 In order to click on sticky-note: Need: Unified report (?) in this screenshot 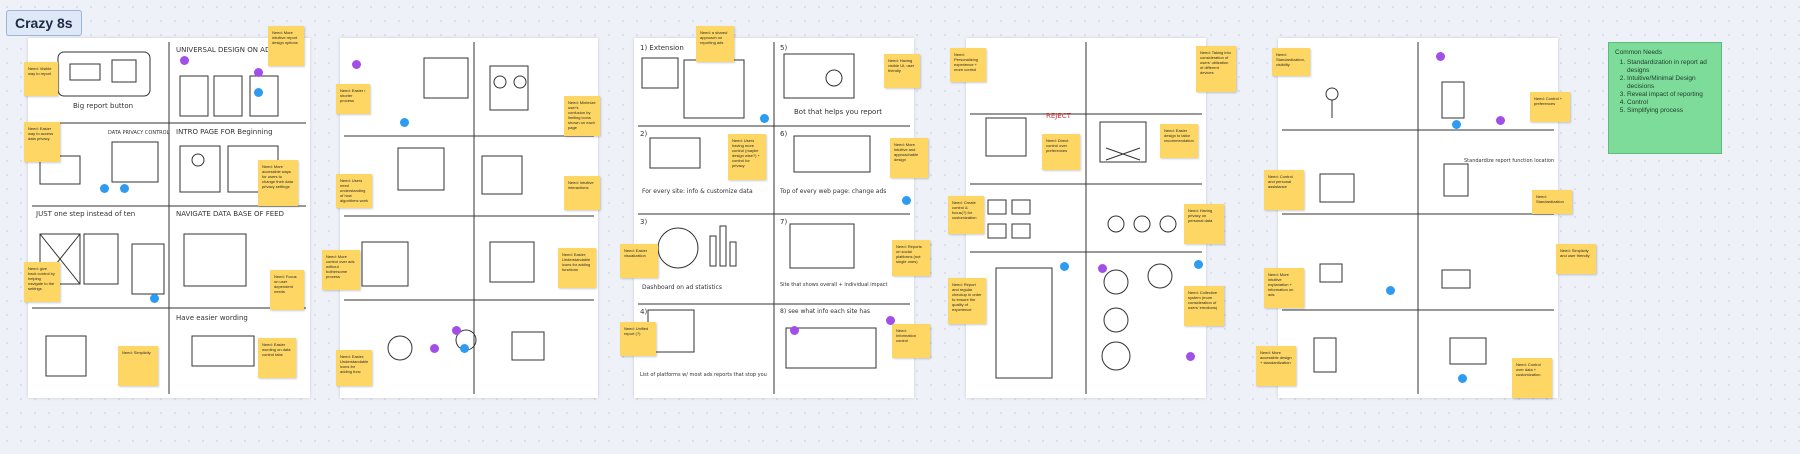, I will do `click(638, 339)`.